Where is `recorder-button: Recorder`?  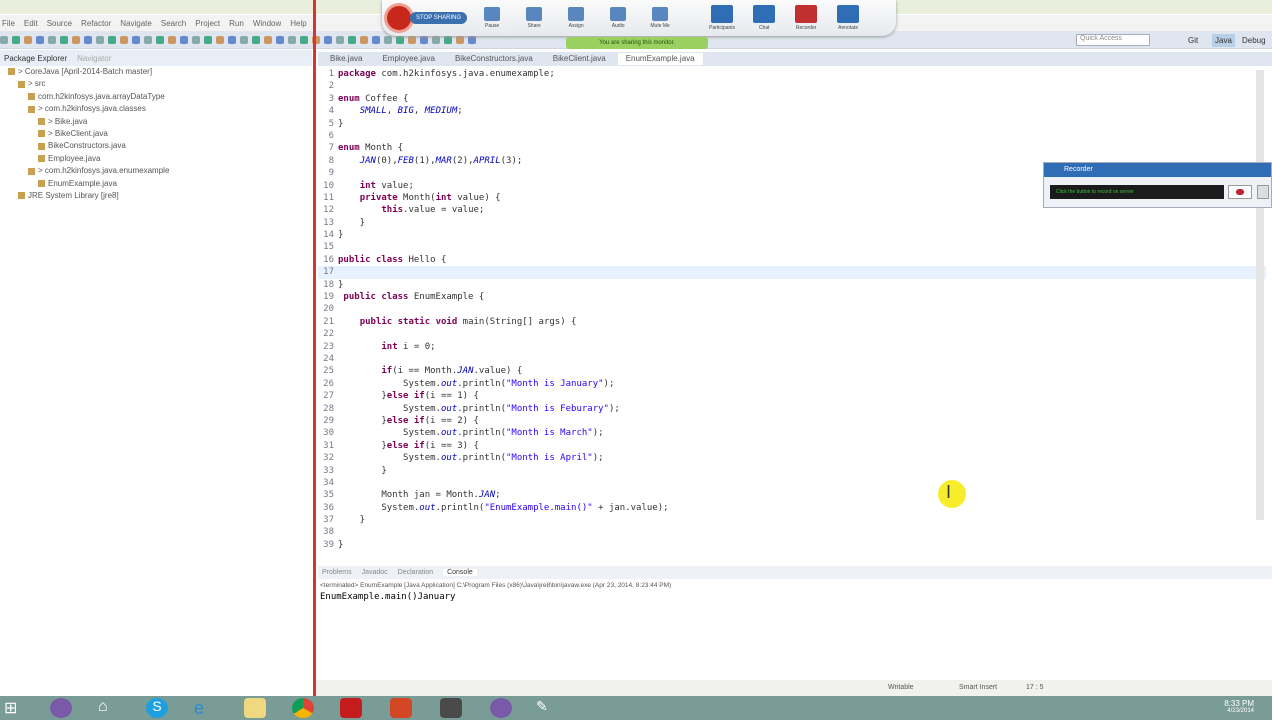 recorder-button: Recorder is located at coordinates (806, 18).